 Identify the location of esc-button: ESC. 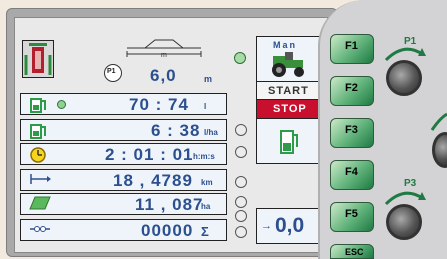
(352, 251).